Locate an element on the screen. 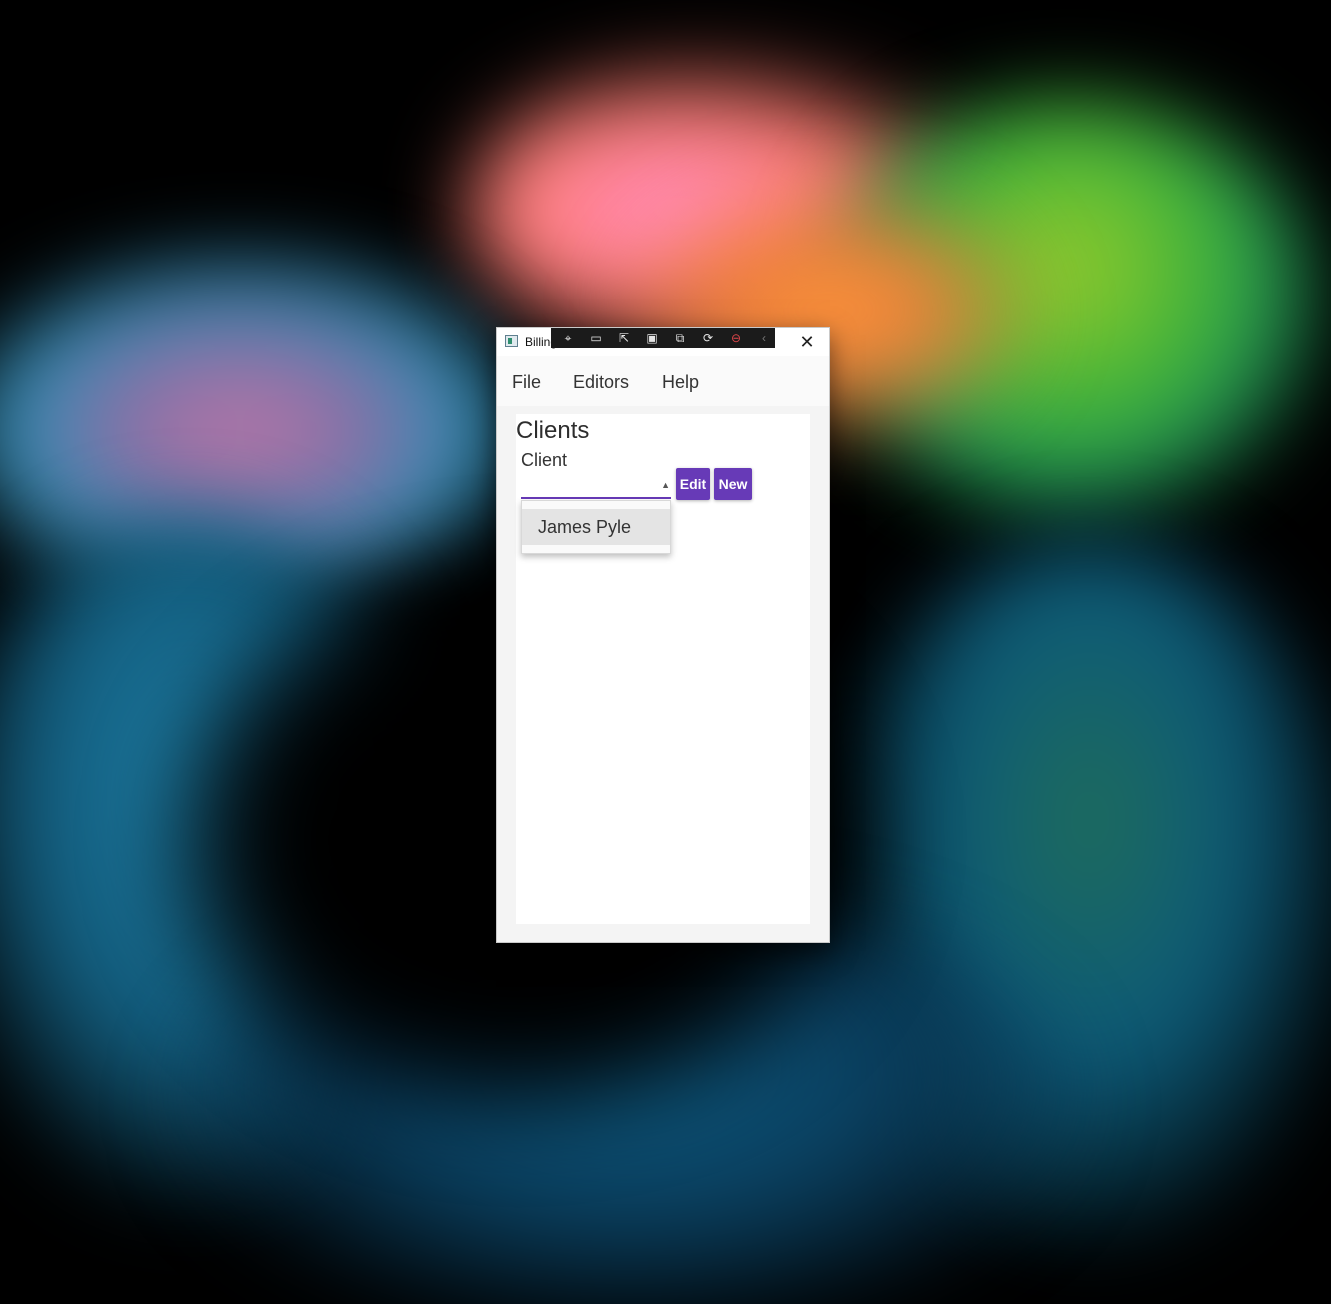  page-title: Clients is located at coordinates (553, 430).